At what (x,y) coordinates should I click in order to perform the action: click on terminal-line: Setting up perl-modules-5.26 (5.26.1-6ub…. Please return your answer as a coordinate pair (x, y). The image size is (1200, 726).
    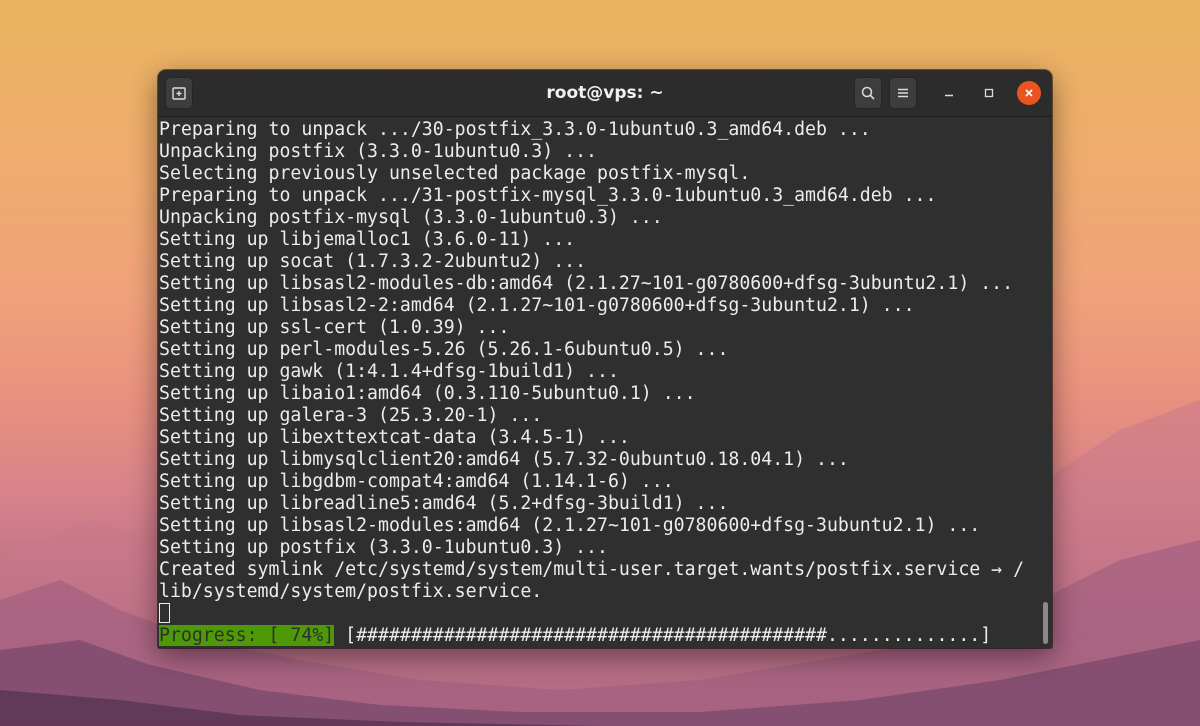
    Looking at the image, I should click on (444, 349).